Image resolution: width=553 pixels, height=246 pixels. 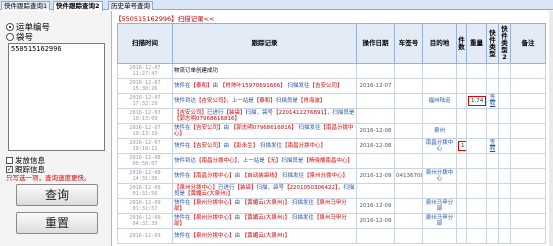 I want to click on trace-segment: 已进行, so click(x=215, y=112).